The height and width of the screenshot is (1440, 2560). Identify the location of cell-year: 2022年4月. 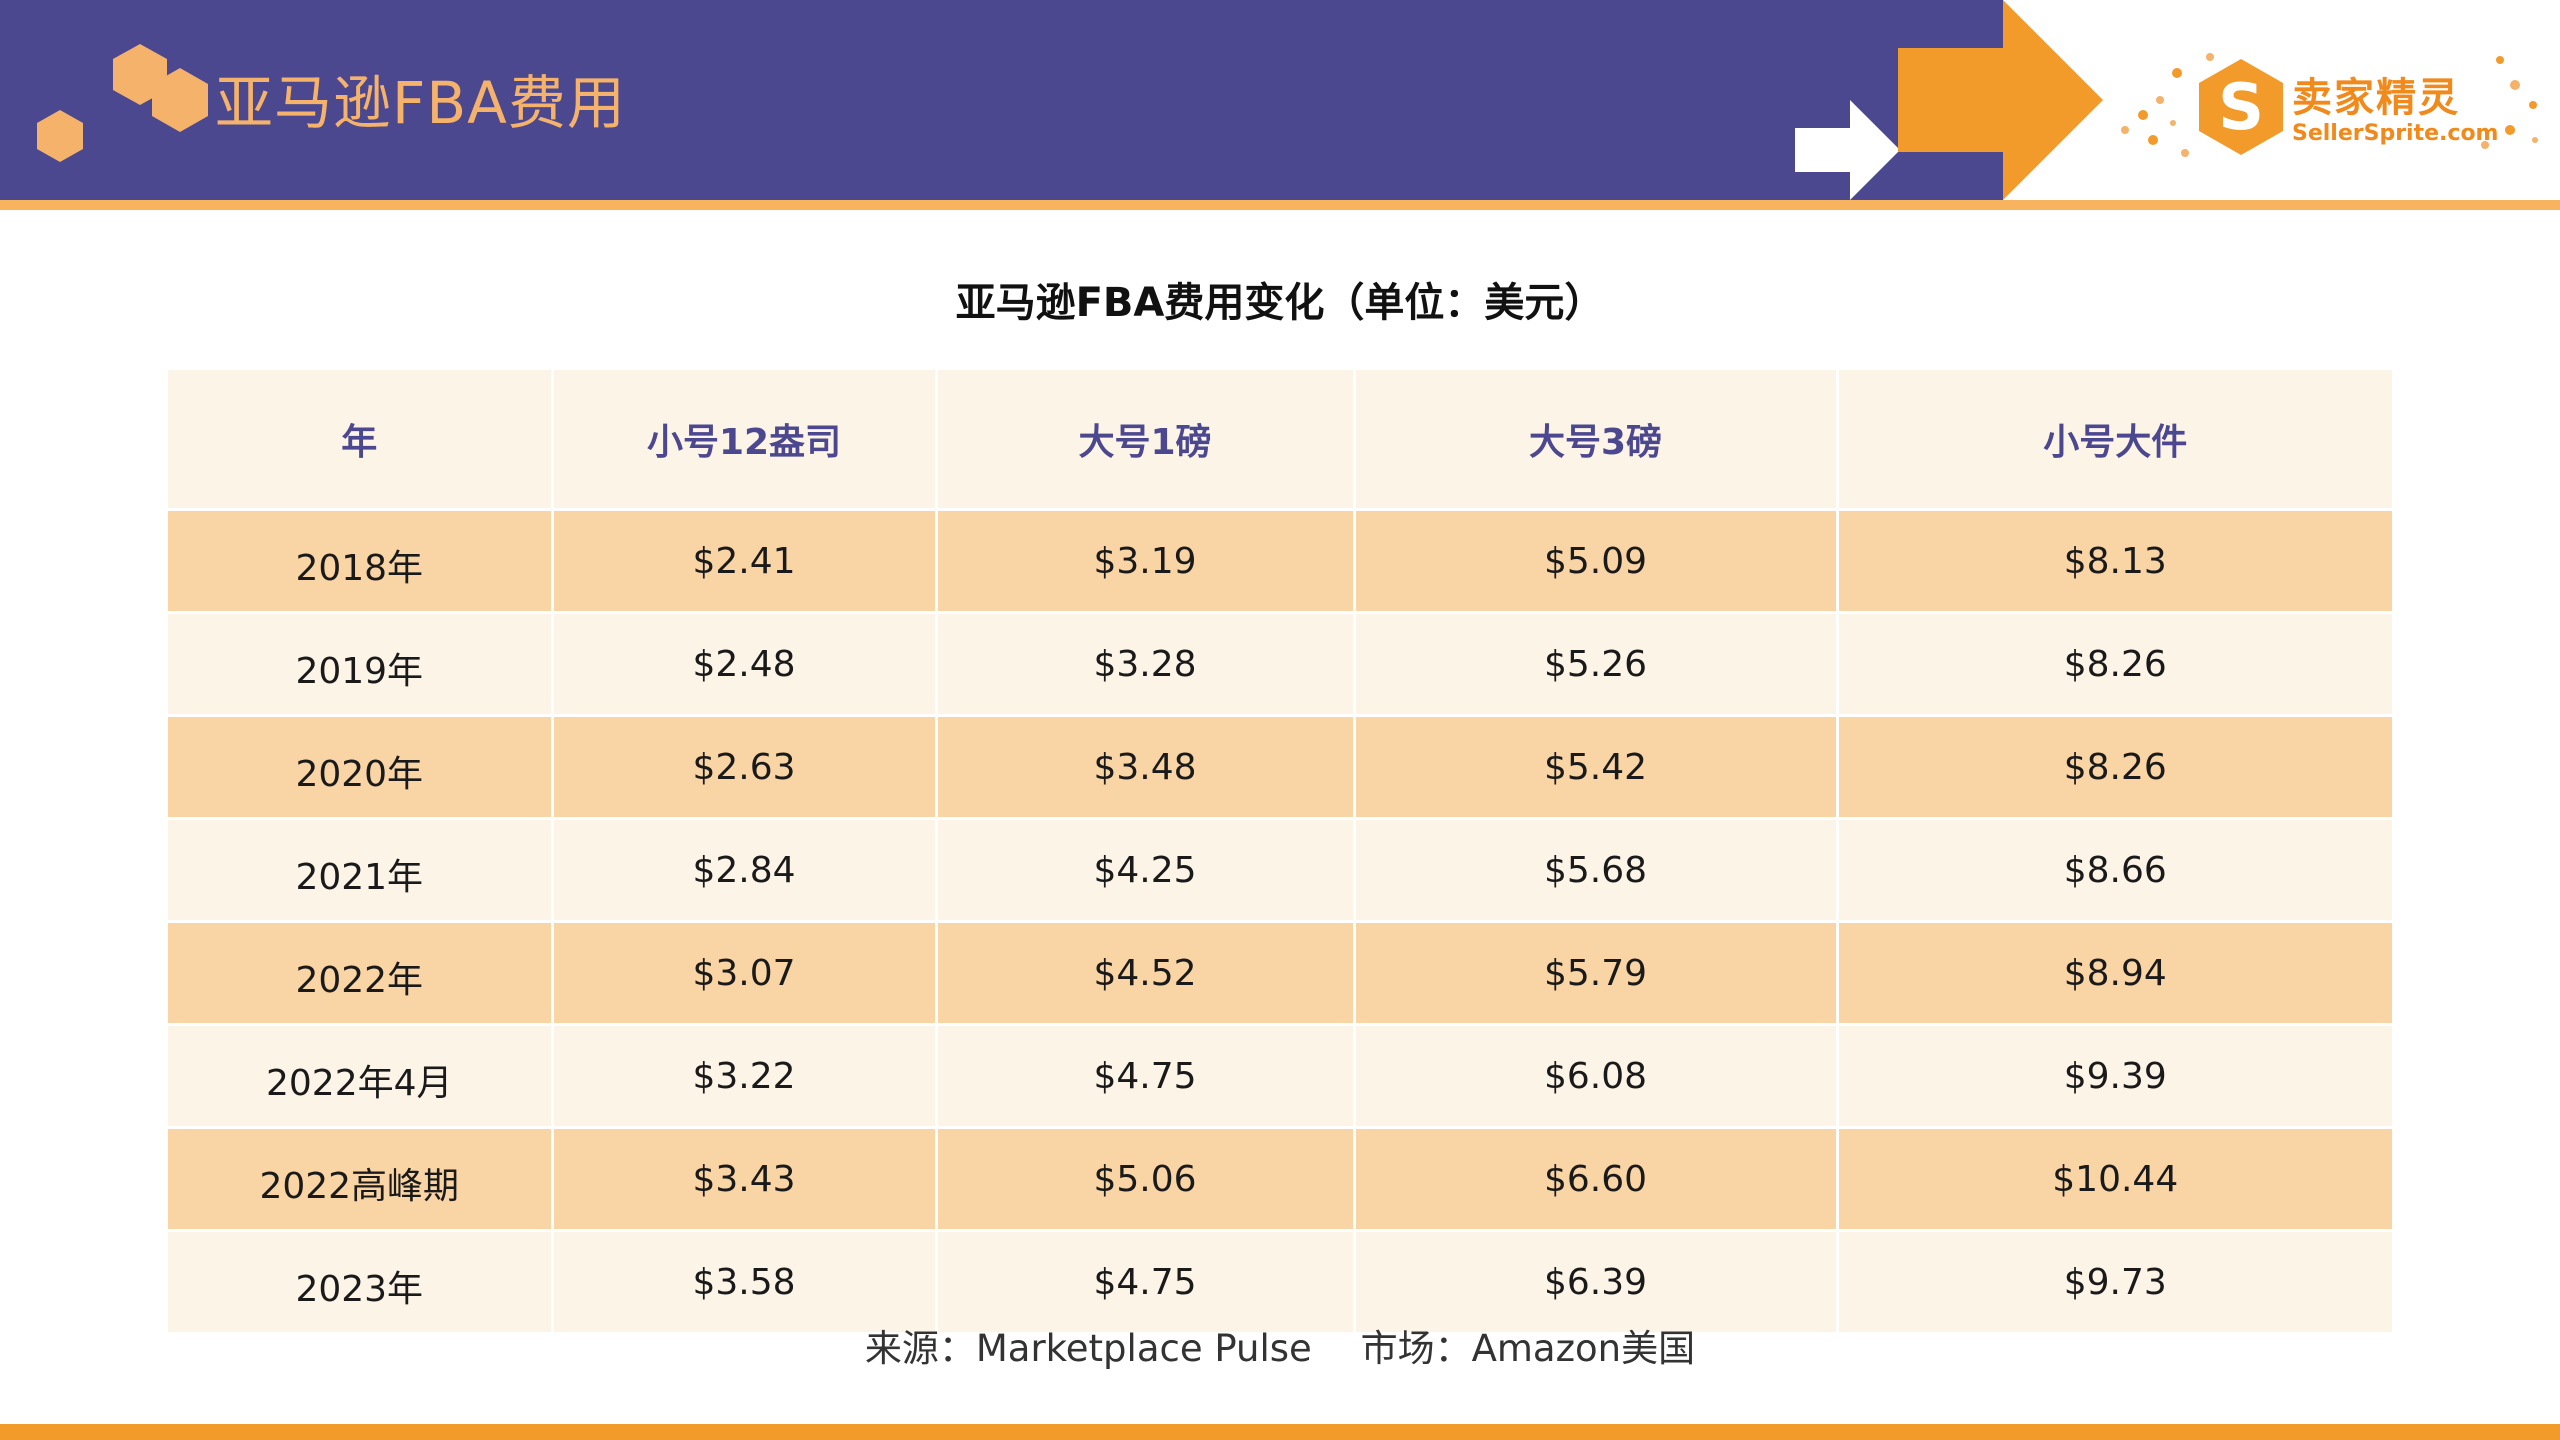
(361, 1076).